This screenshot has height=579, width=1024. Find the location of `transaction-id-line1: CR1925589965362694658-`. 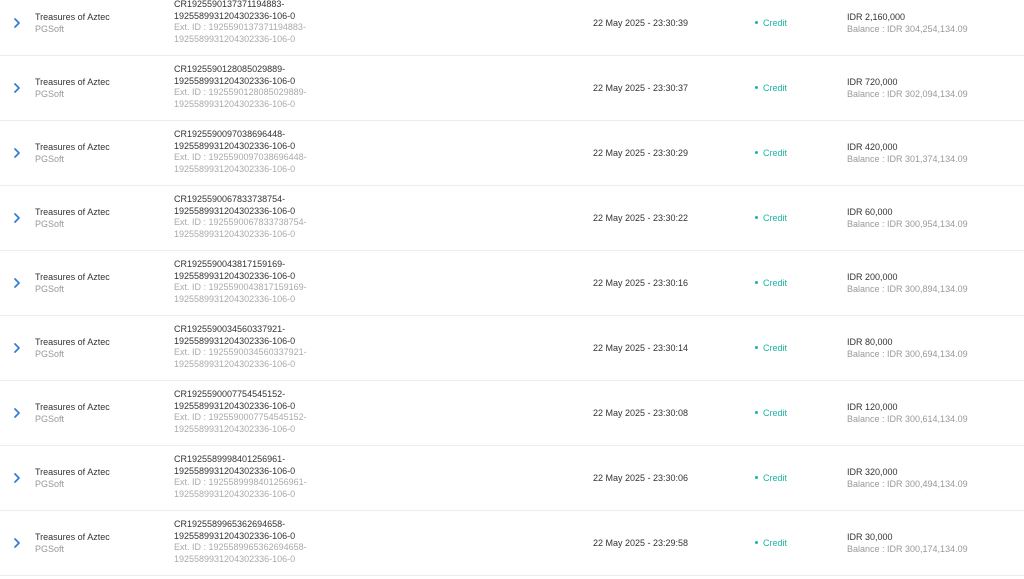

transaction-id-line1: CR1925589965362694658- is located at coordinates (230, 524).